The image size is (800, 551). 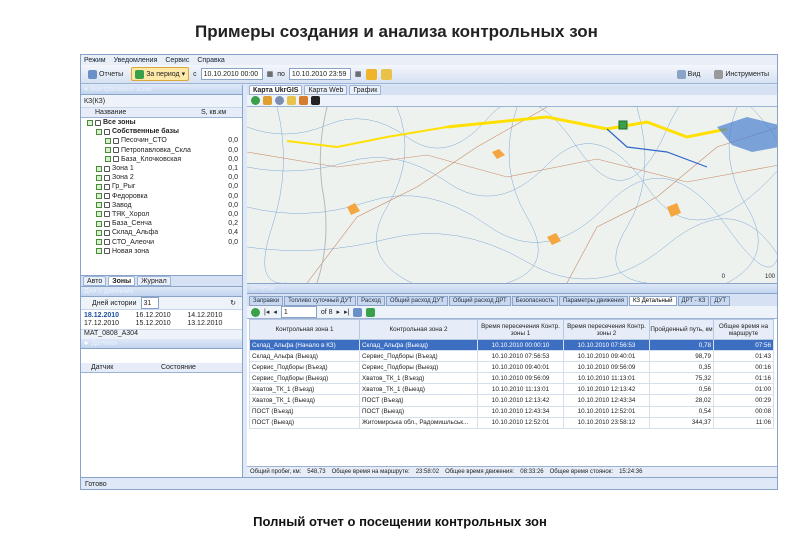 What do you see at coordinates (315, 100) in the screenshot?
I see `camera-icon` at bounding box center [315, 100].